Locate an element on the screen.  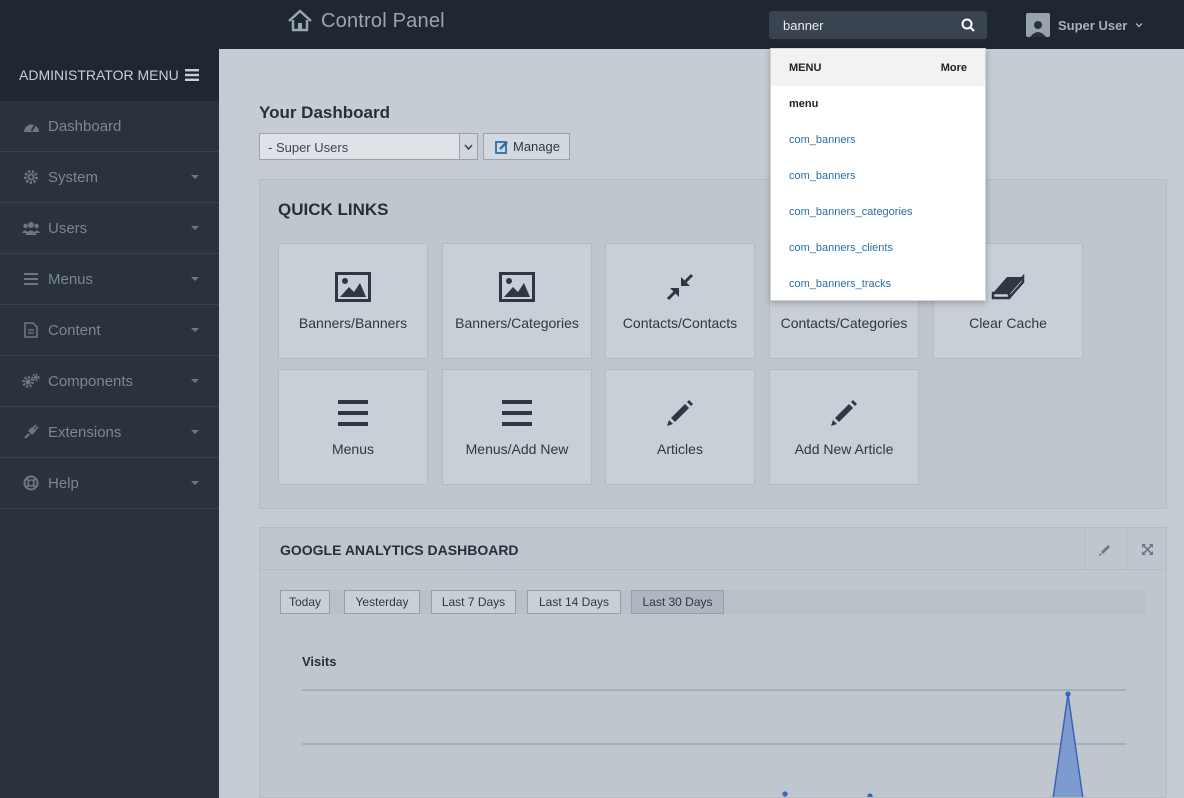
search-result-item: com_banners_tracks is located at coordinates (878, 284).